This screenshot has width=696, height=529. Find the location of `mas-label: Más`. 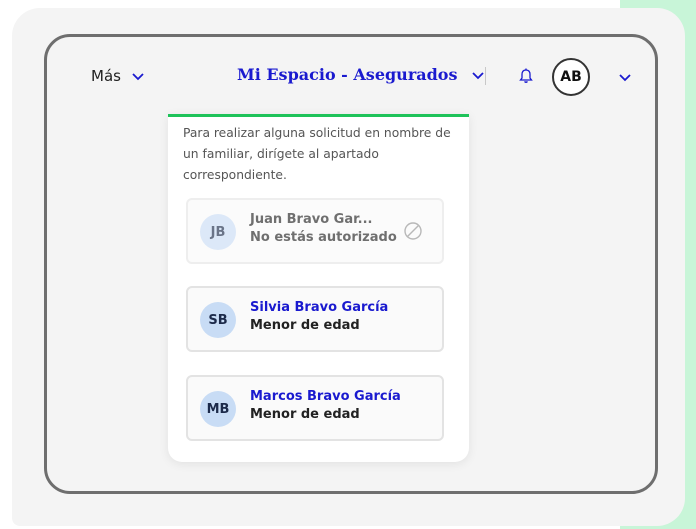

mas-label: Más is located at coordinates (106, 76).